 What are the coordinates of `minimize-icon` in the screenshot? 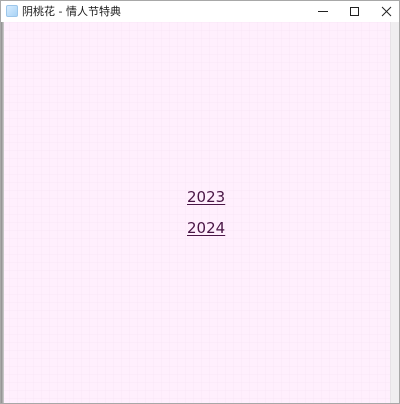 It's located at (323, 11).